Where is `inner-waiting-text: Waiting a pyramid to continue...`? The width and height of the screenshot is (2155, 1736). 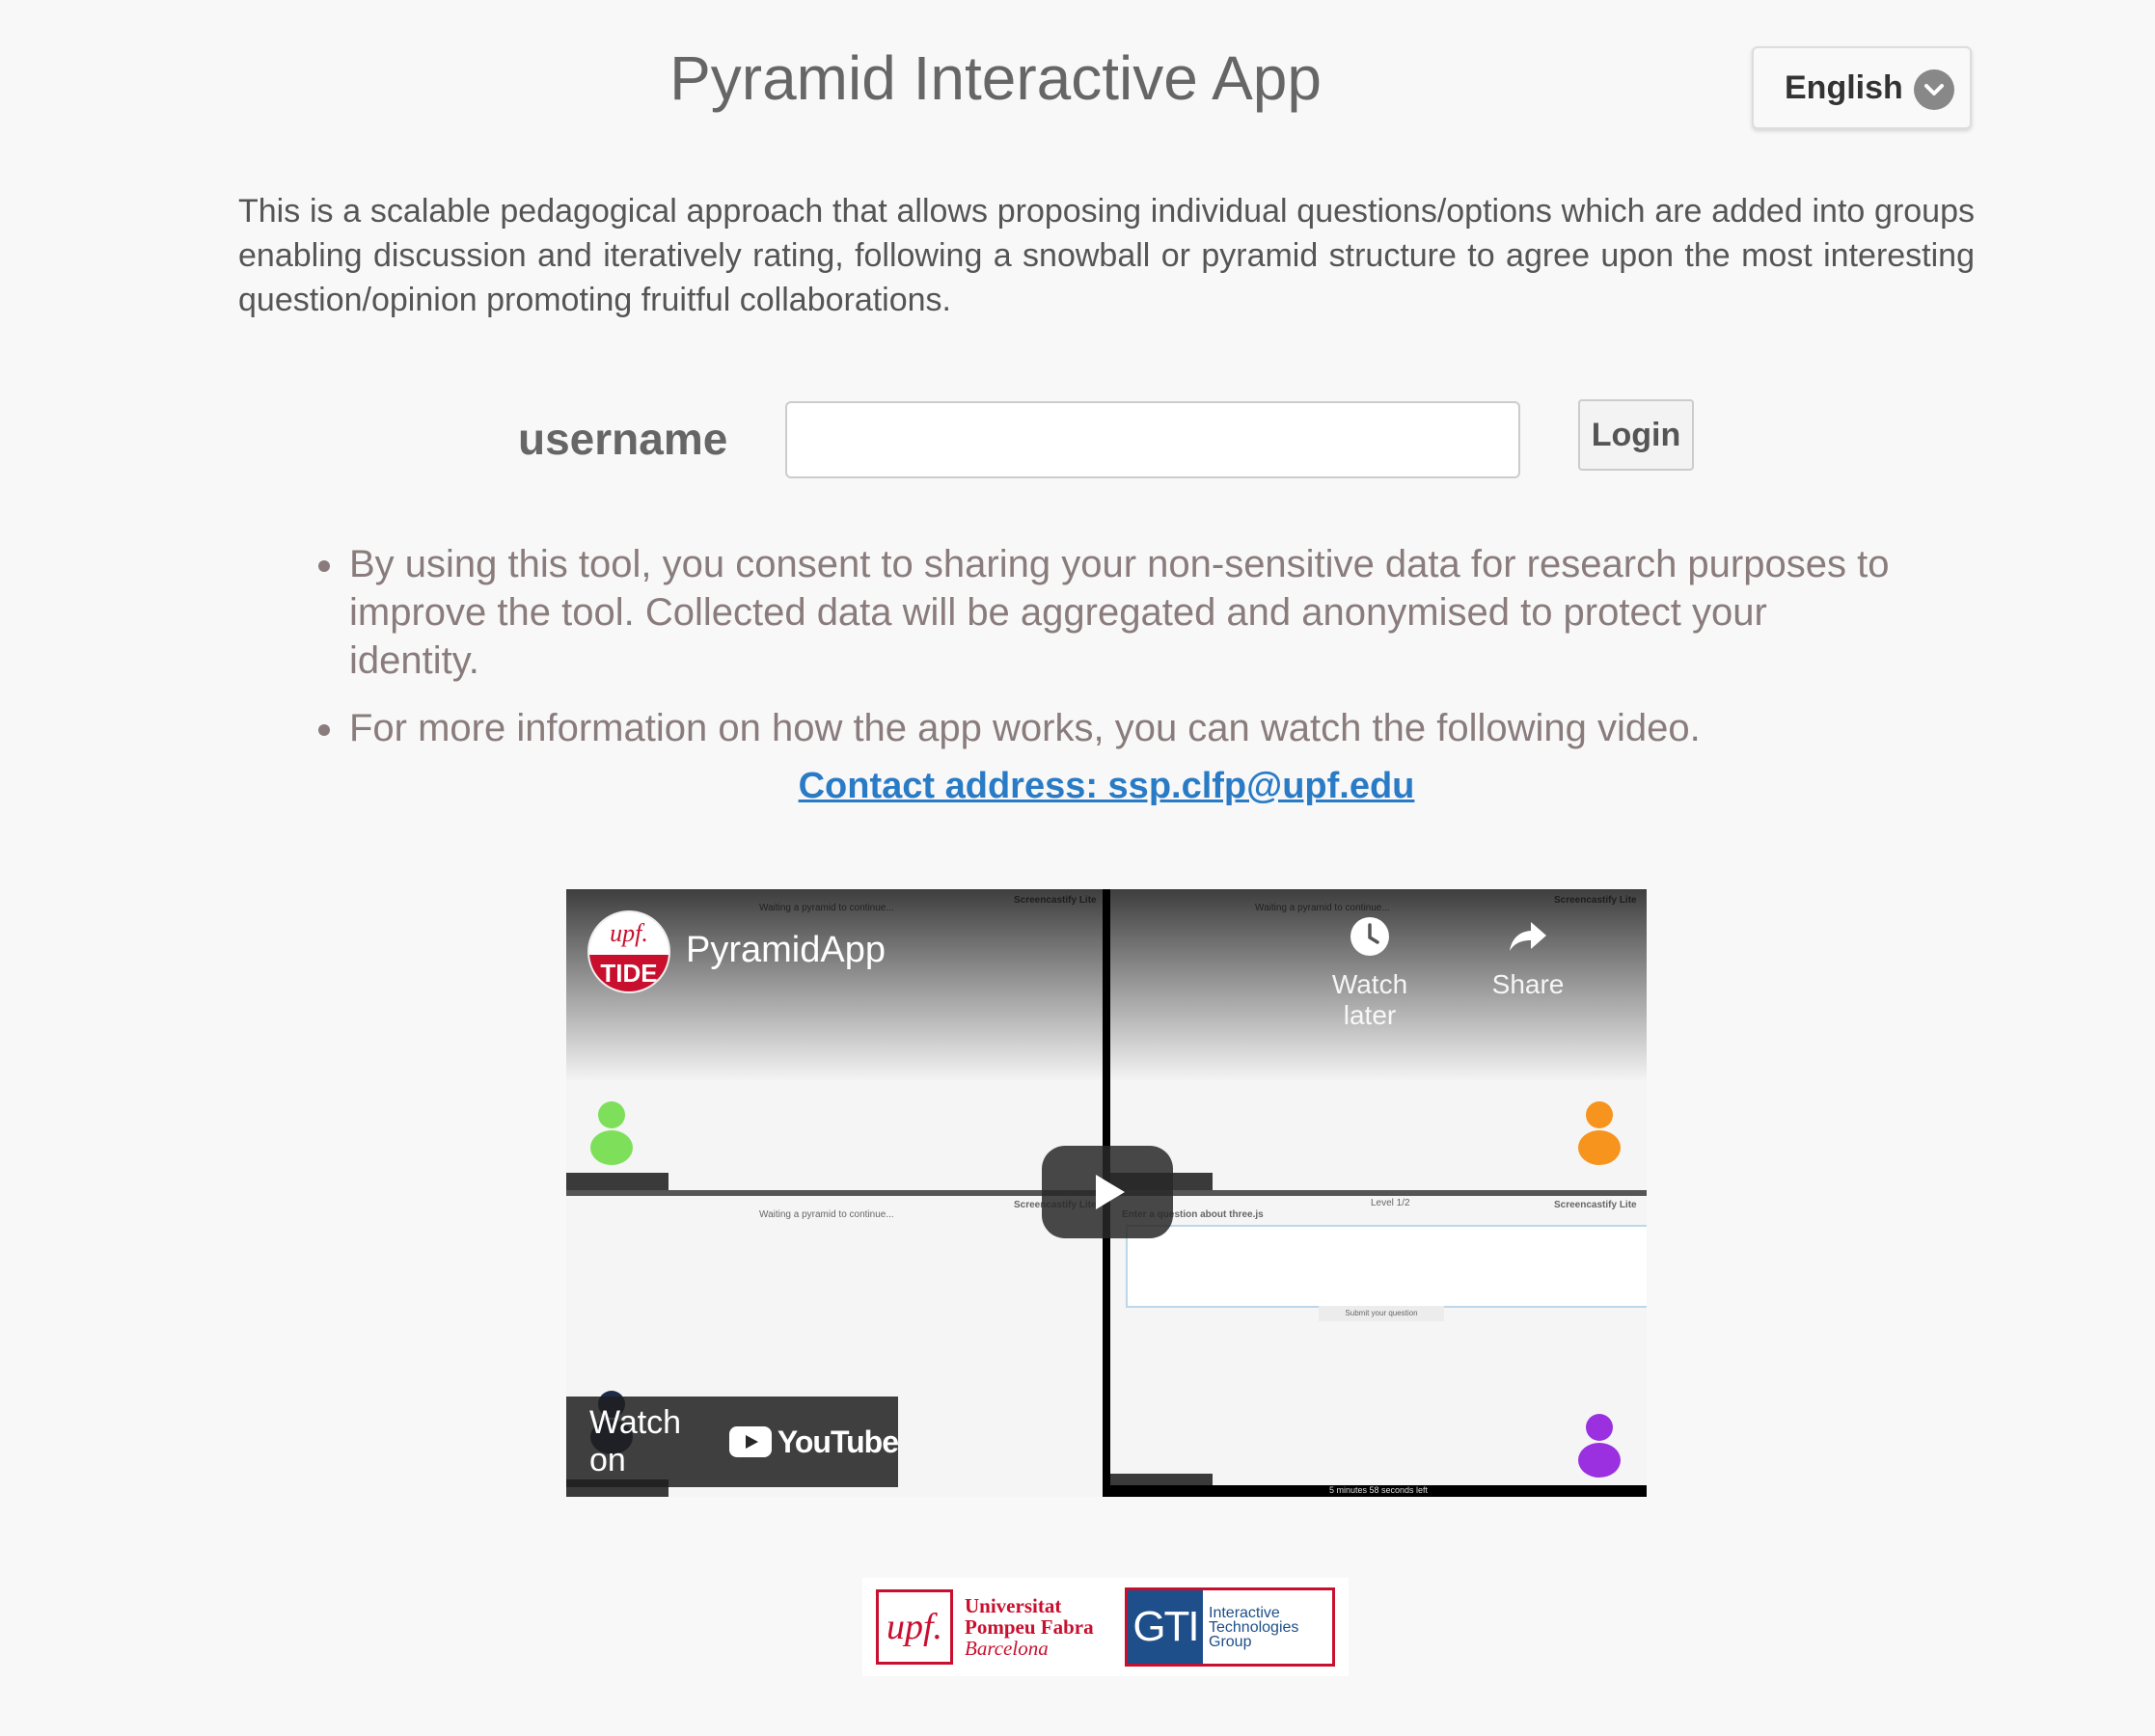 inner-waiting-text: Waiting a pyramid to continue... is located at coordinates (826, 1214).